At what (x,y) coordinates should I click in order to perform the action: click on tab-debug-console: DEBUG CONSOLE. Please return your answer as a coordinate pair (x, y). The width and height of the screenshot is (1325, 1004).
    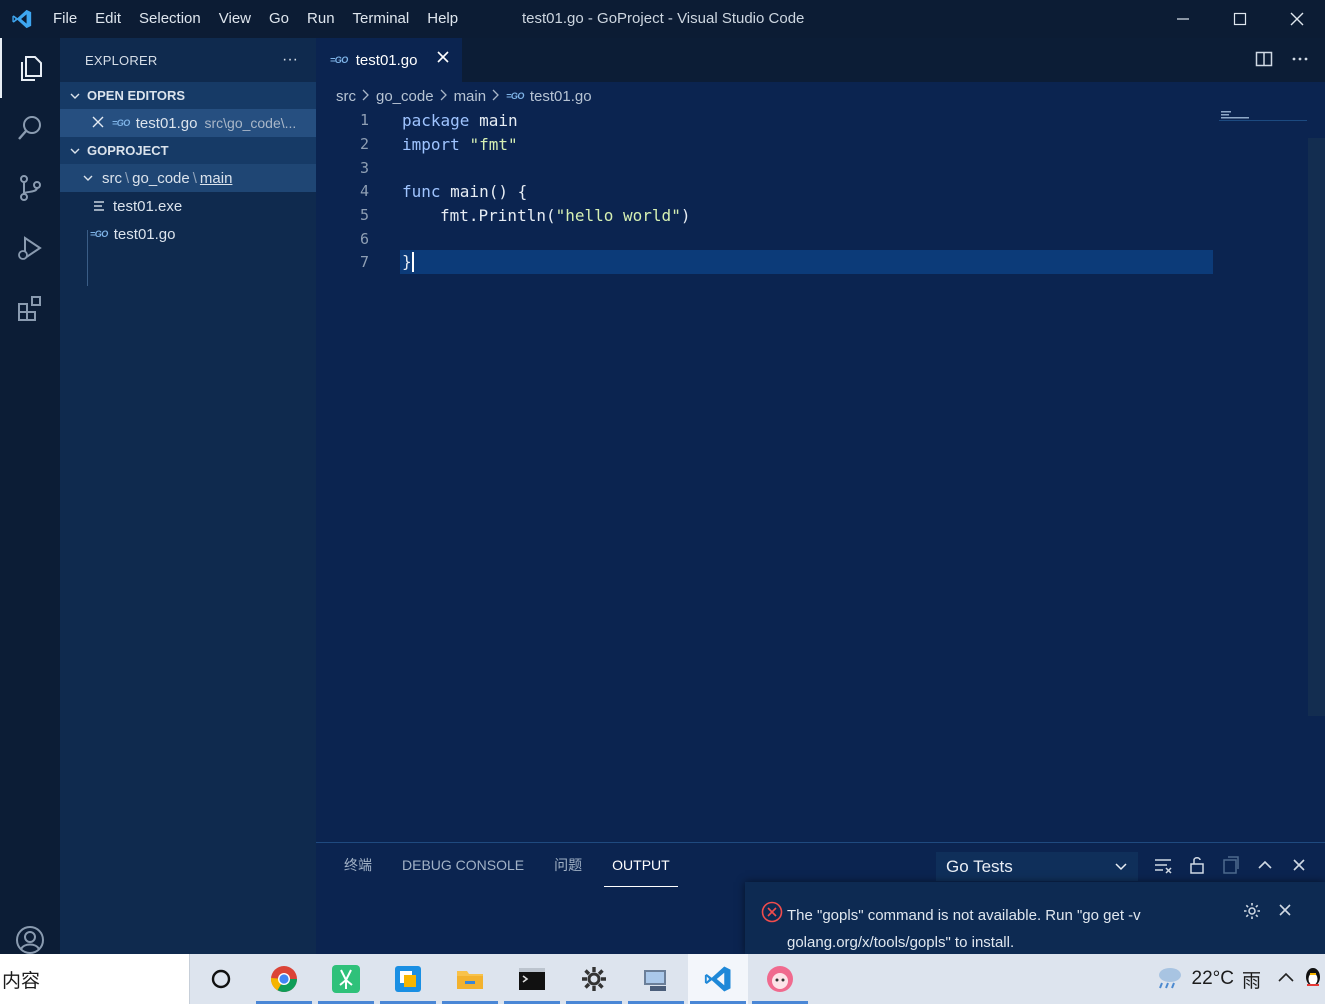
    Looking at the image, I should click on (463, 865).